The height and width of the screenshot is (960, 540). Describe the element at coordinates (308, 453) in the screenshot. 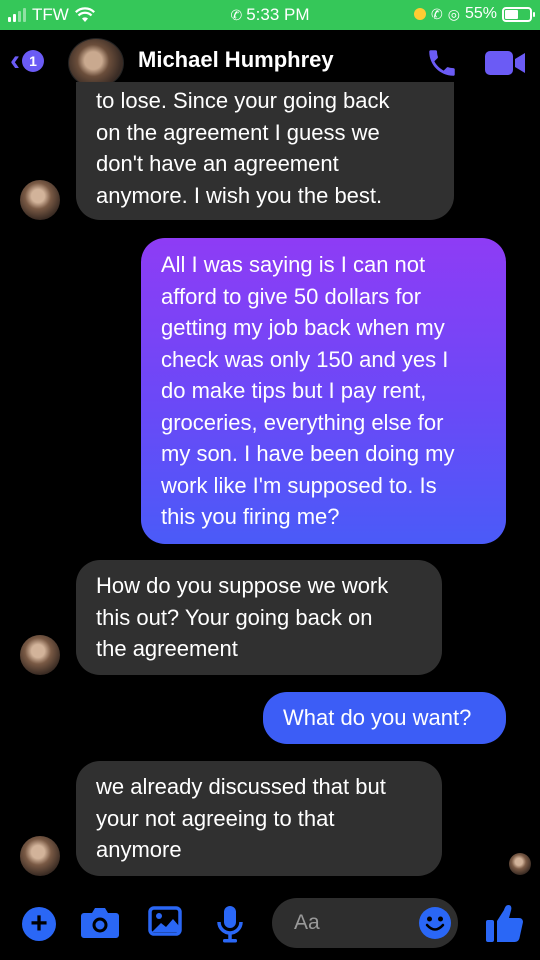

I see `message-line: my son. I have been doing my` at that location.